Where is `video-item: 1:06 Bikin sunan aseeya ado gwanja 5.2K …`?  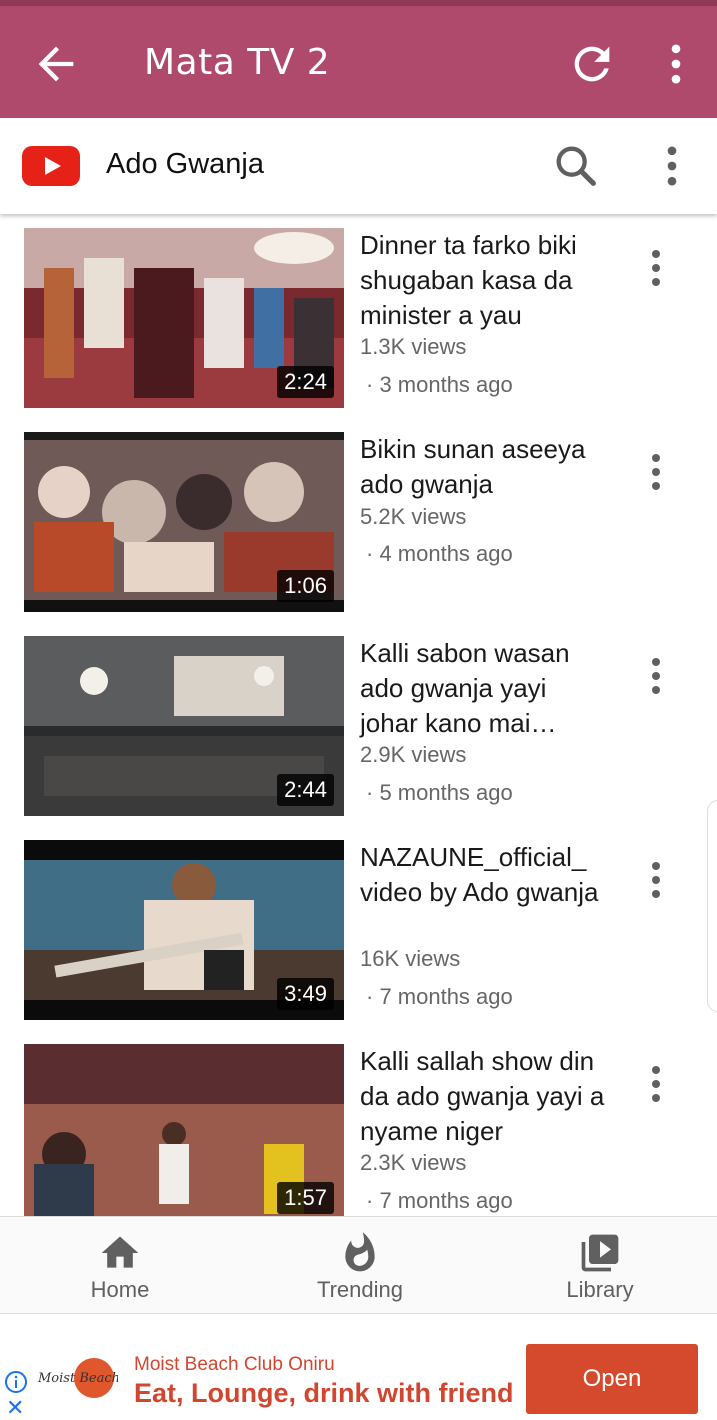 video-item: 1:06 Bikin sunan aseeya ado gwanja 5.2K … is located at coordinates (358, 520).